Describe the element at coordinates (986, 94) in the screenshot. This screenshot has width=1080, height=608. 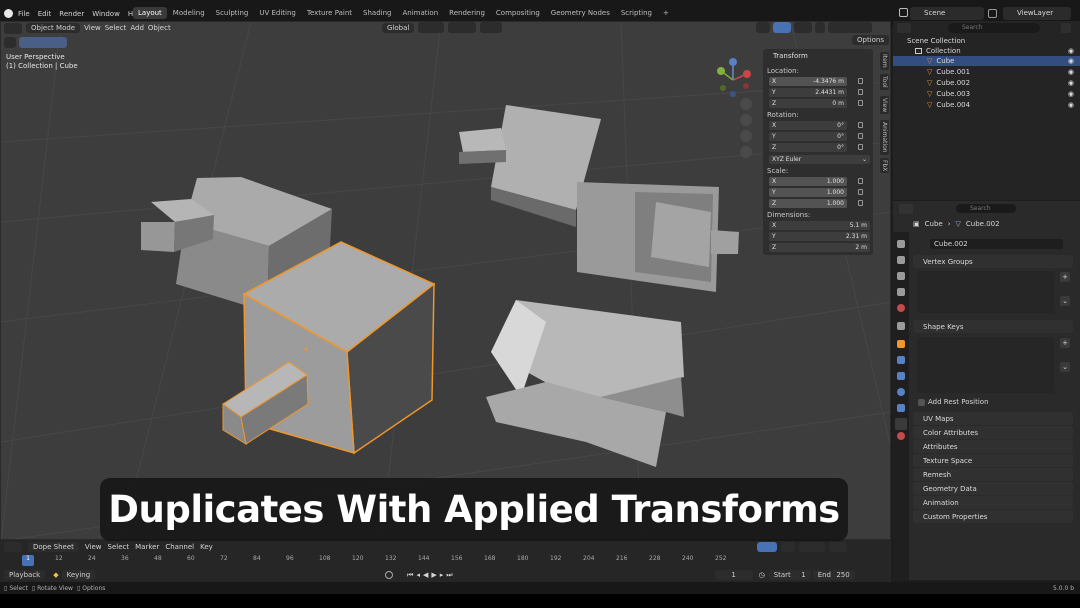
I see `outliner-item-cube-003: ▽ Cube.003 ◉` at that location.